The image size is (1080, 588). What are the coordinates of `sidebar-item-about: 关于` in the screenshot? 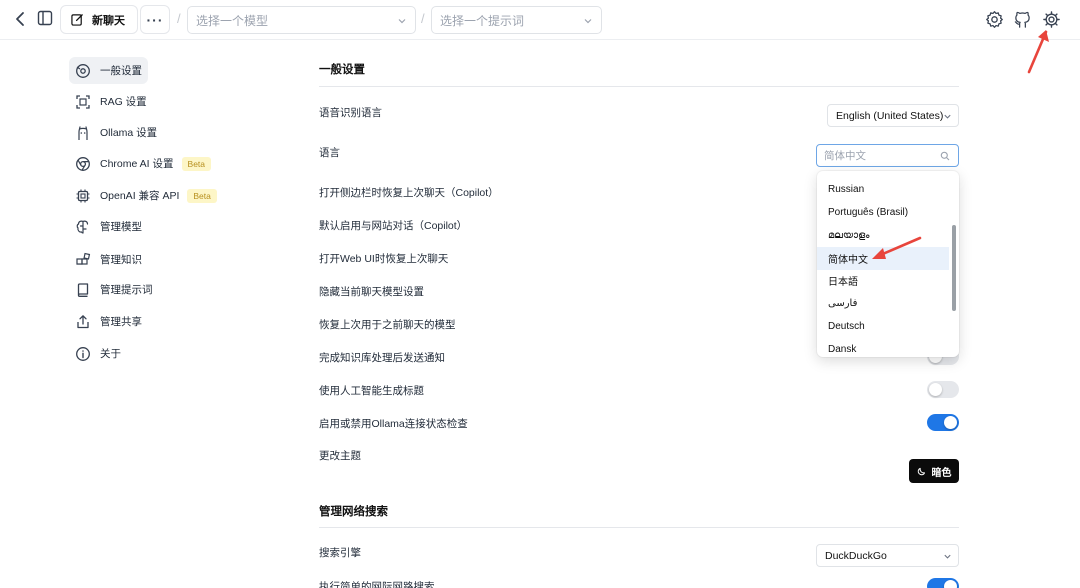 It's located at (95, 353).